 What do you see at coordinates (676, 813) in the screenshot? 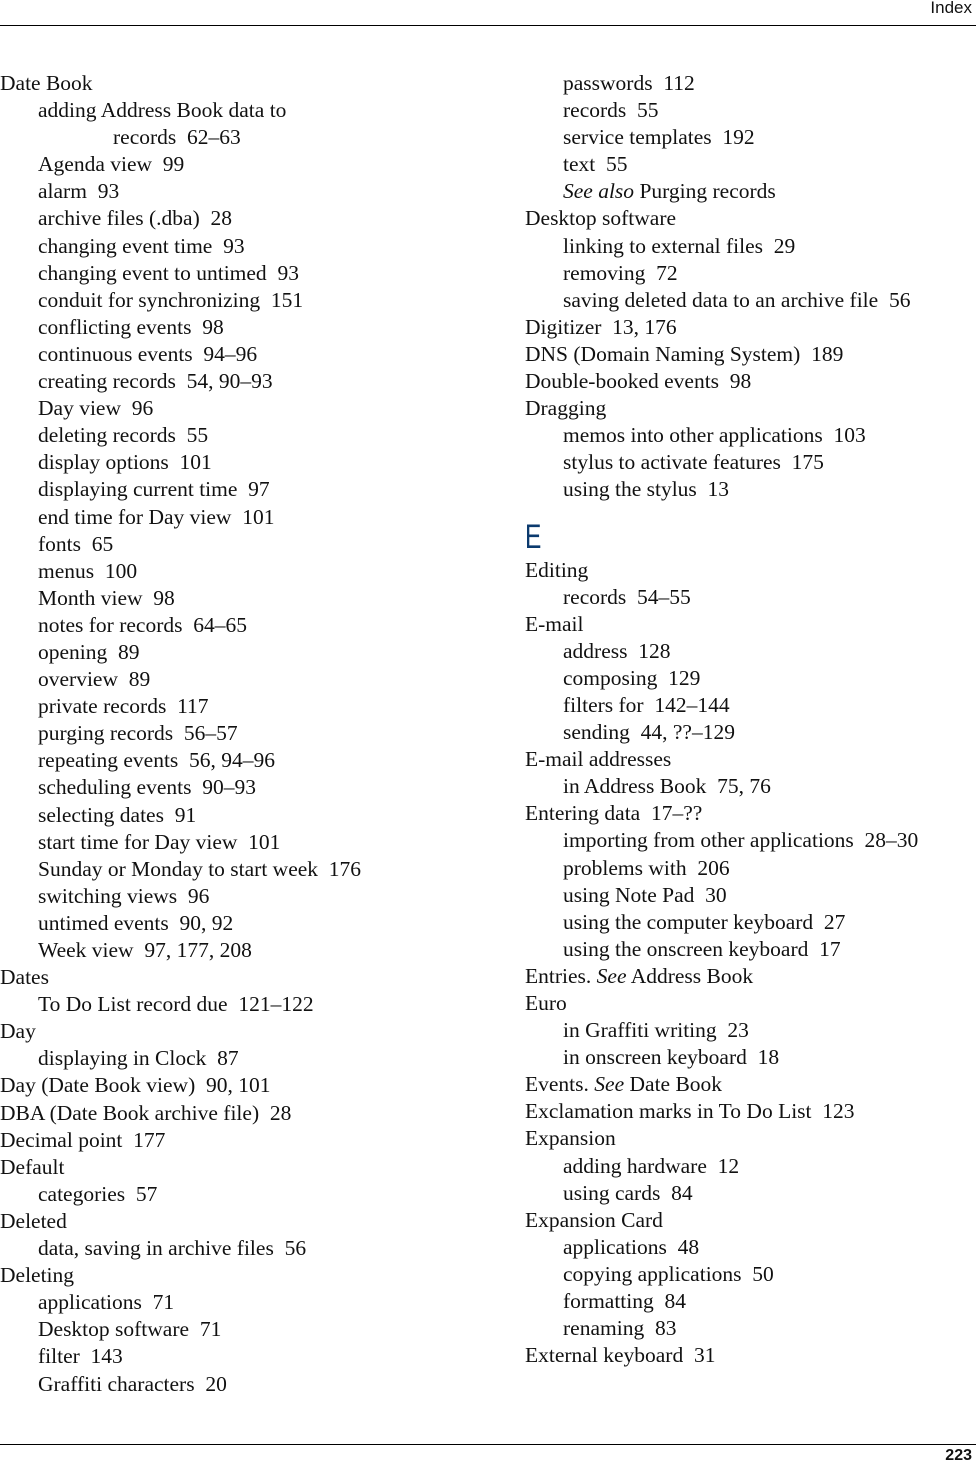
I see `entry-page-numbers: 17–??` at bounding box center [676, 813].